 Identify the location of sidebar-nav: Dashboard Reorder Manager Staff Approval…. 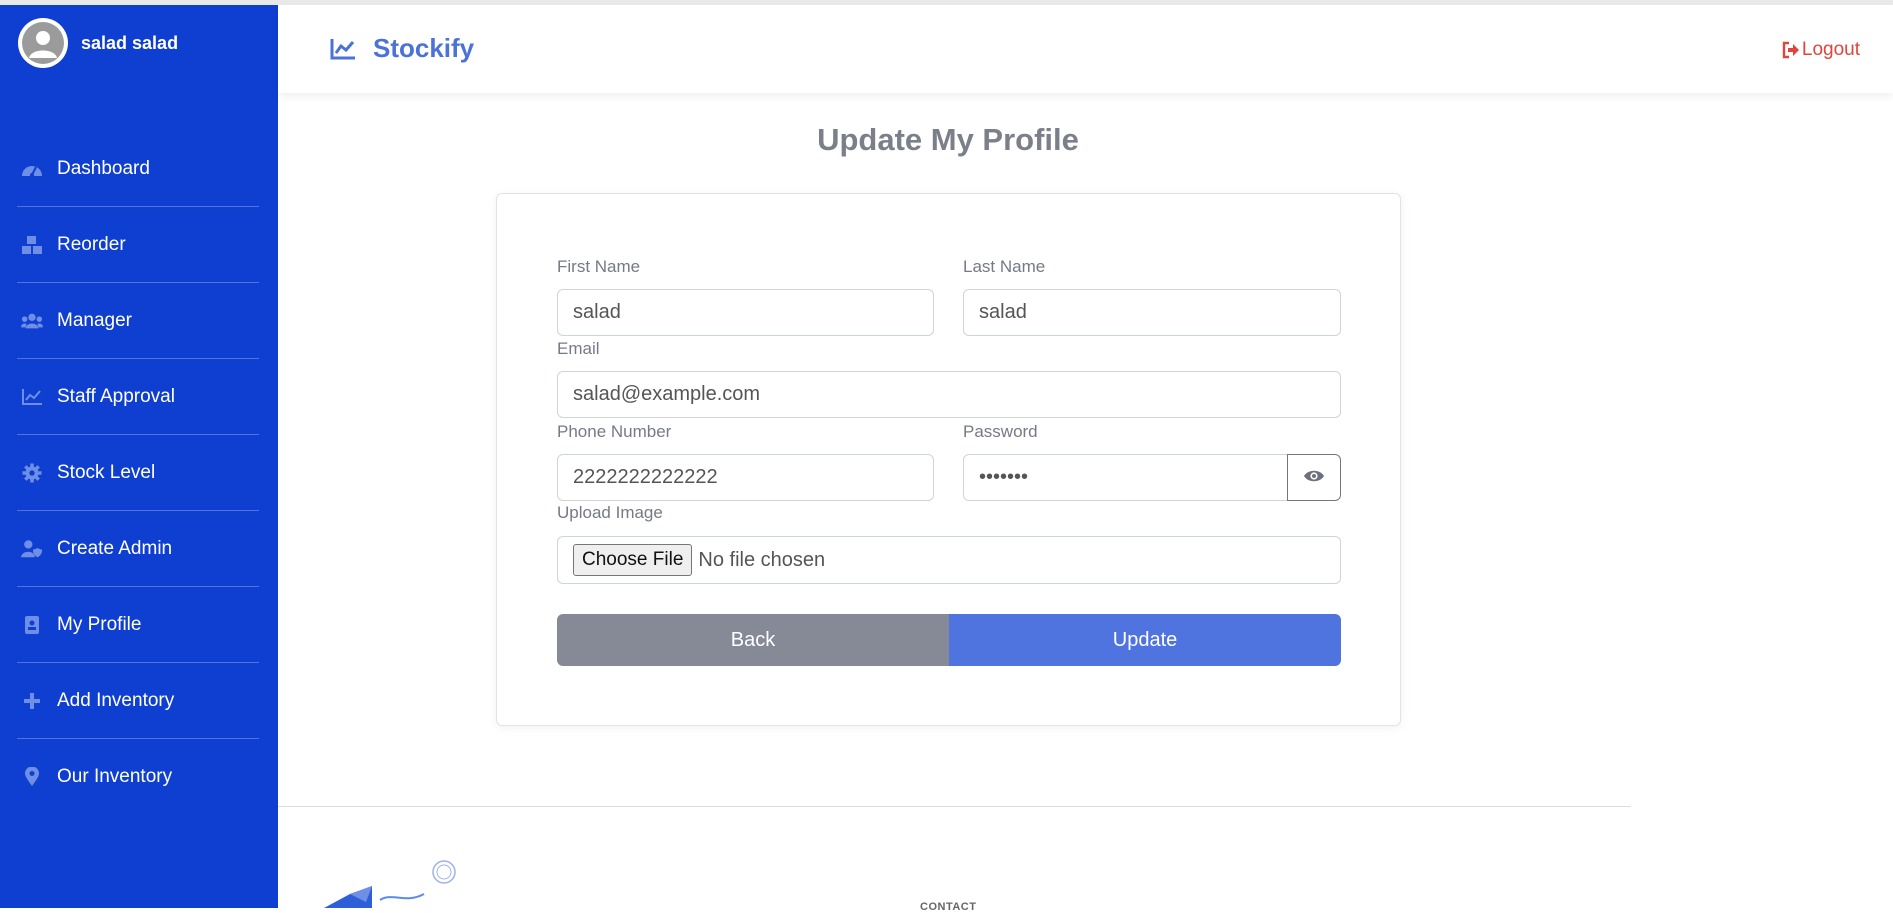
(138, 473).